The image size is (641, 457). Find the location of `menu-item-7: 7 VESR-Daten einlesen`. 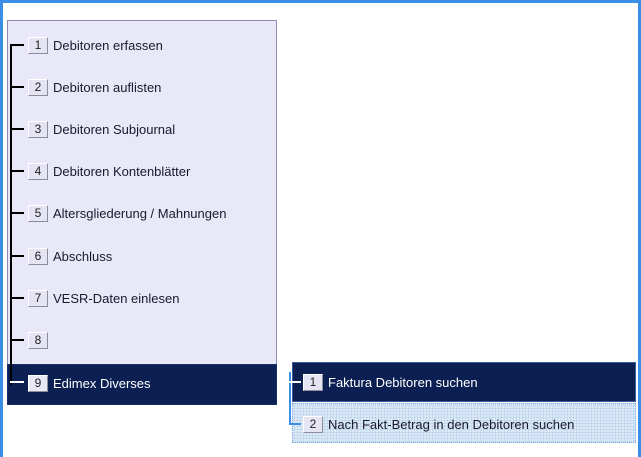

menu-item-7: 7 VESR-Daten einlesen is located at coordinates (103, 298).